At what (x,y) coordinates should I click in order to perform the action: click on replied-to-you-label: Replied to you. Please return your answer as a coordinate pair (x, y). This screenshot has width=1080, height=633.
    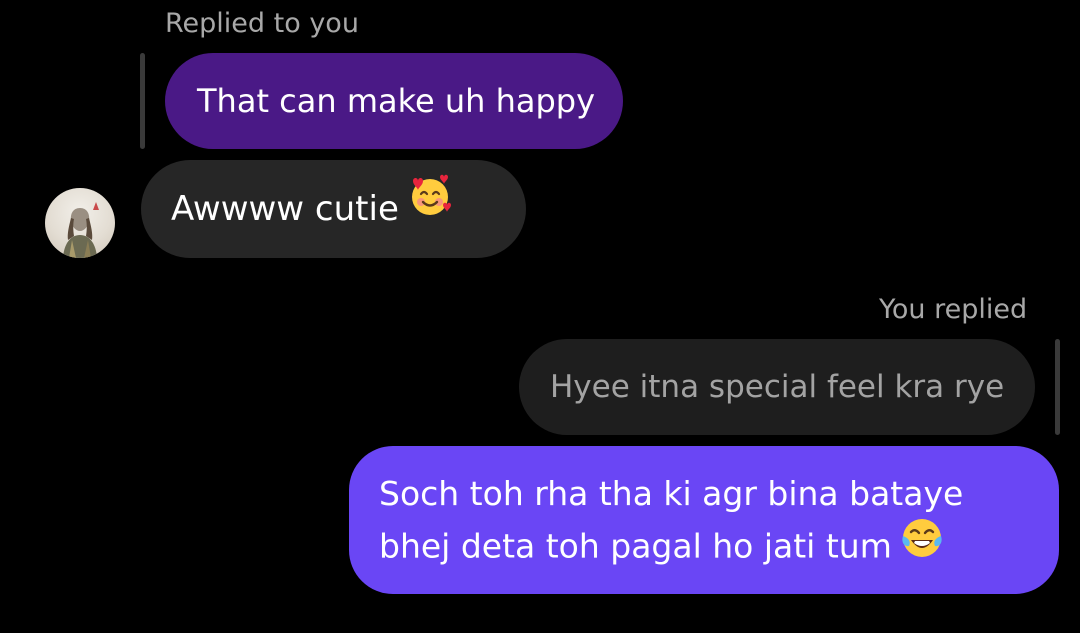
    Looking at the image, I should click on (262, 23).